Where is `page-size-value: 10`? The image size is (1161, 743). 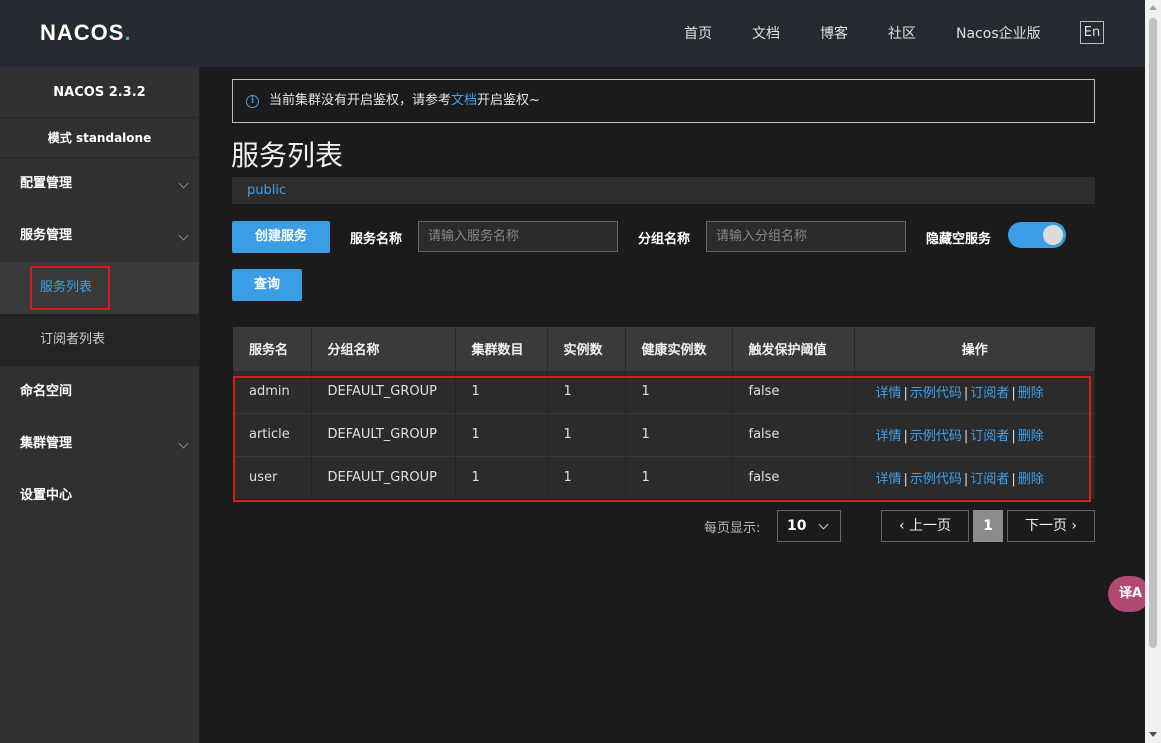 page-size-value: 10 is located at coordinates (797, 526).